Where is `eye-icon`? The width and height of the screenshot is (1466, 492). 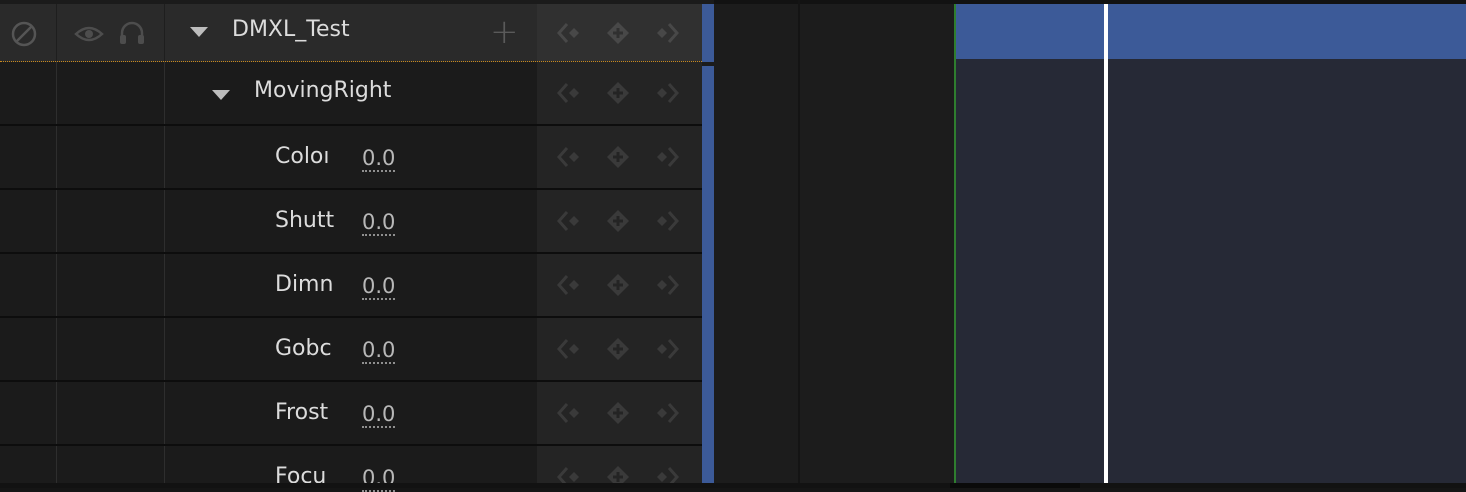 eye-icon is located at coordinates (89, 34).